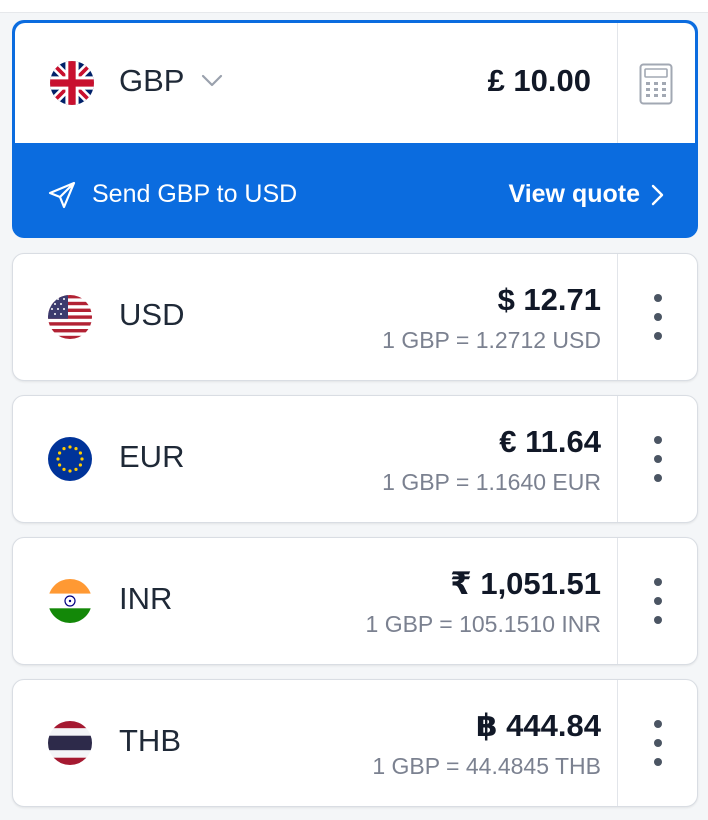  Describe the element at coordinates (355, 83) in the screenshot. I see `base-currency-input-row: GBP £ 10.00` at that location.